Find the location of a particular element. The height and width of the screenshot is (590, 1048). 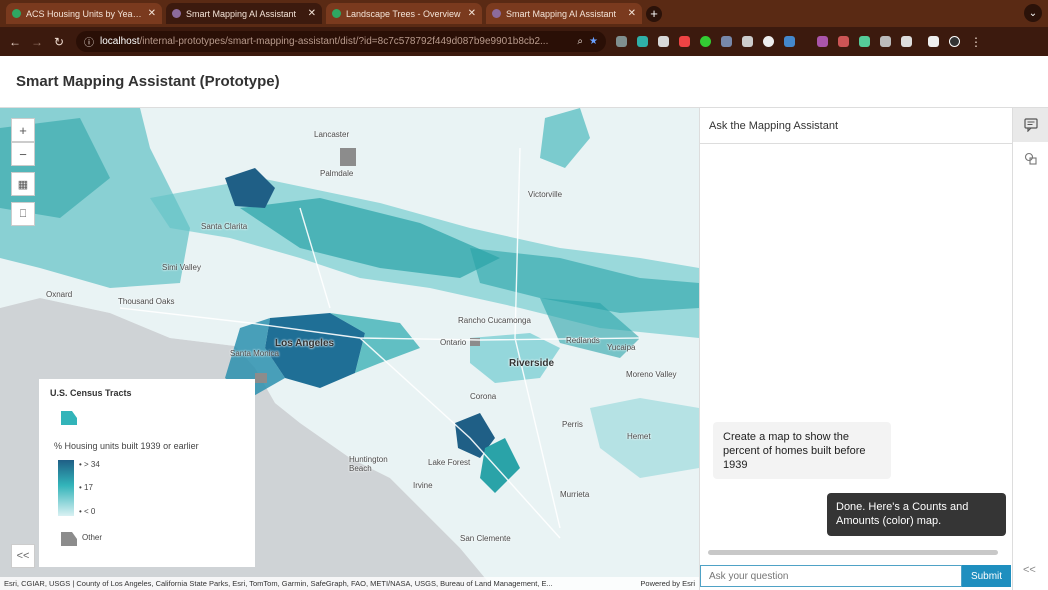

place-label: Yucaipa is located at coordinates (621, 347).